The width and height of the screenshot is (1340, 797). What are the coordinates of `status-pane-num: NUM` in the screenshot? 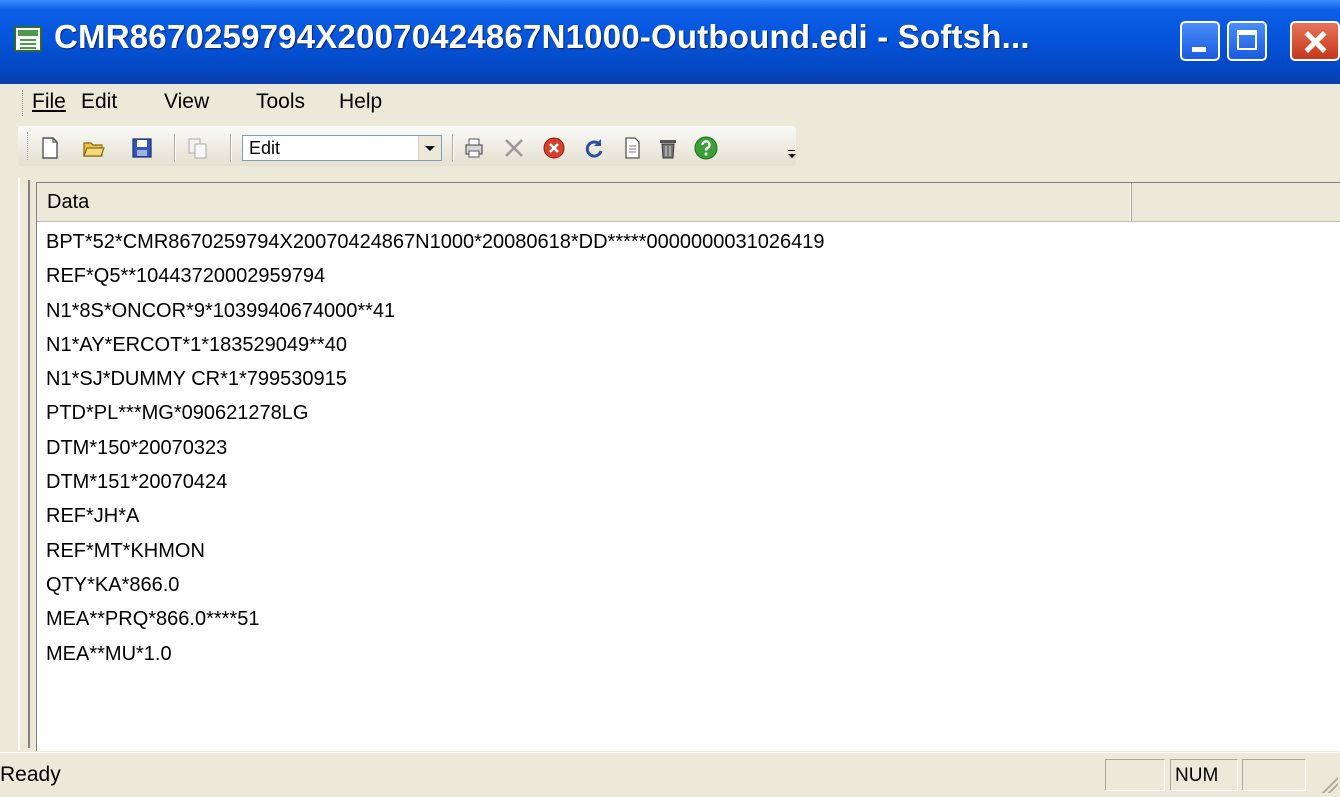 It's located at (1204, 775).